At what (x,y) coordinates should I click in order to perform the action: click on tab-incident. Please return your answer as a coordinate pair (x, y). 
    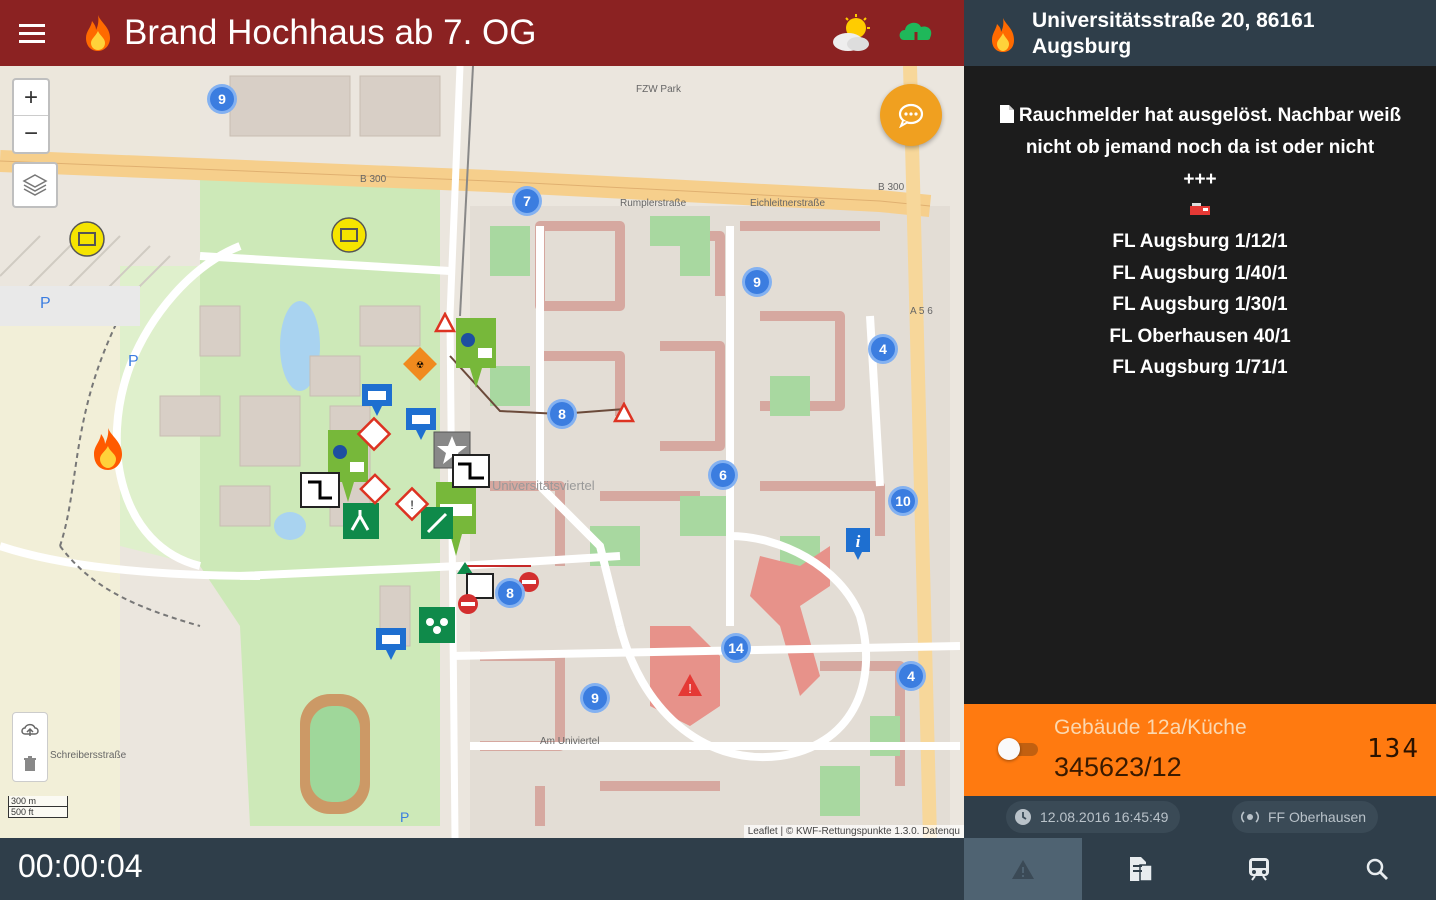
    Looking at the image, I should click on (1023, 869).